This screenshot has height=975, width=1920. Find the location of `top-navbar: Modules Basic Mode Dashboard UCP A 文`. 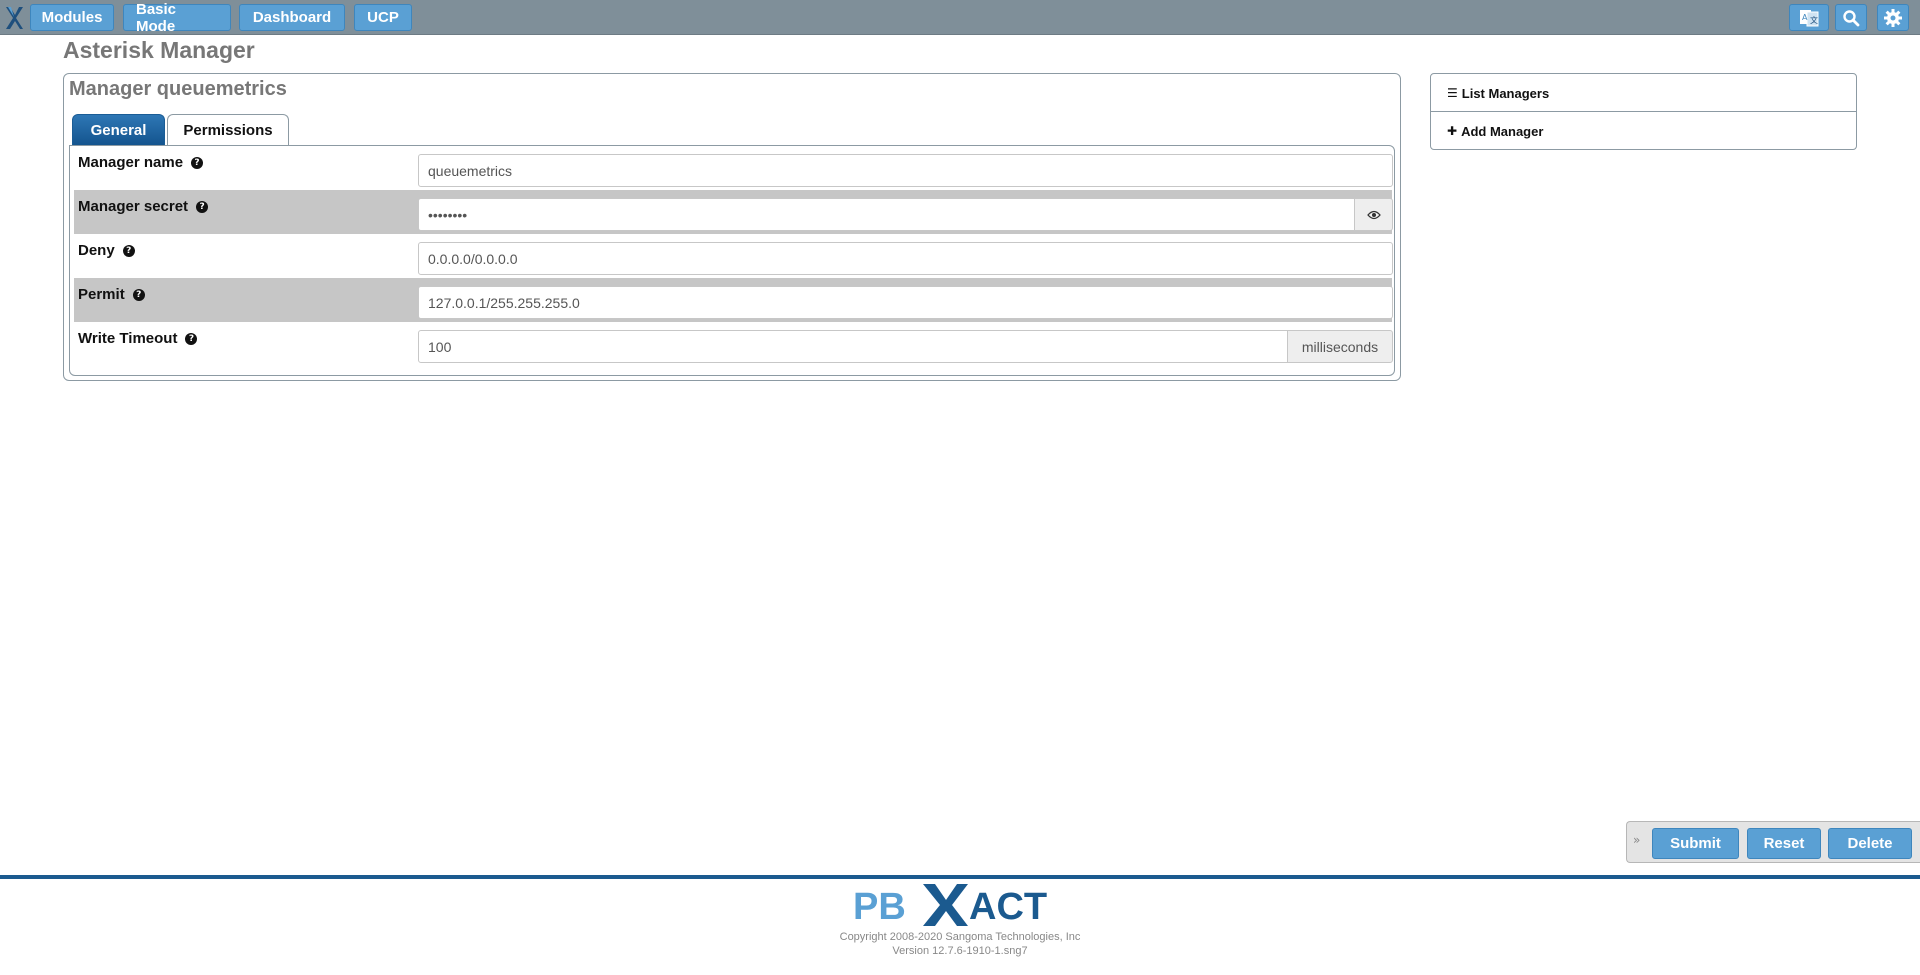

top-navbar: Modules Basic Mode Dashboard UCP A 文 is located at coordinates (960, 17).